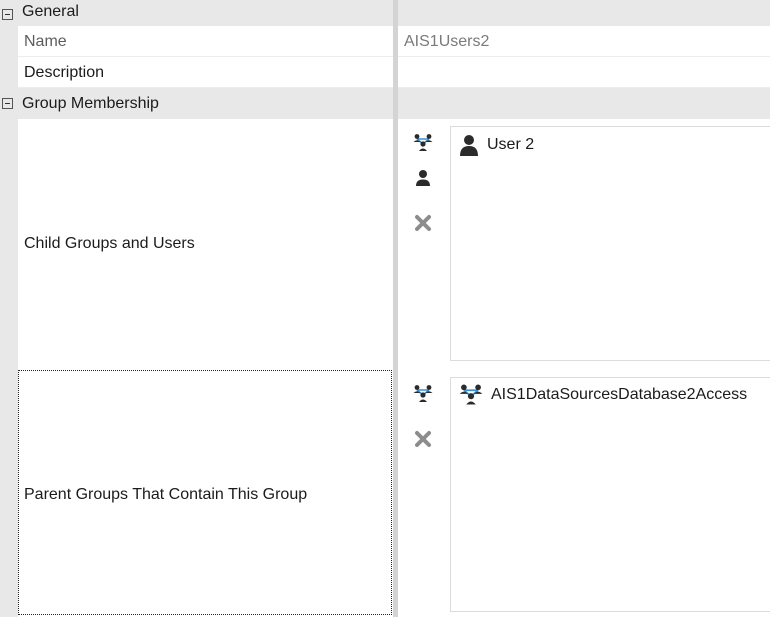  What do you see at coordinates (447, 41) in the screenshot?
I see `property-value-name: AIS1Users2` at bounding box center [447, 41].